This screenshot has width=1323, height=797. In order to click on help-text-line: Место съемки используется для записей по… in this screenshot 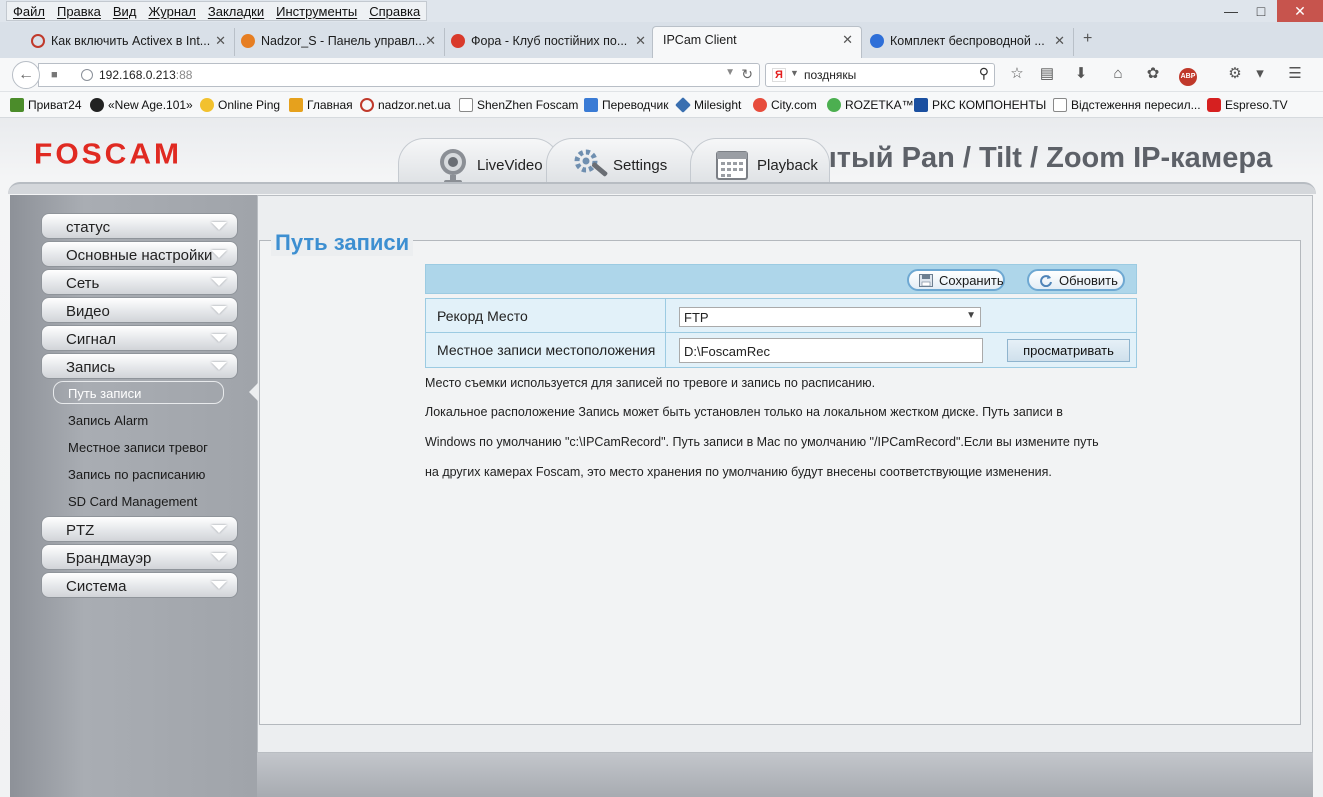, I will do `click(650, 383)`.